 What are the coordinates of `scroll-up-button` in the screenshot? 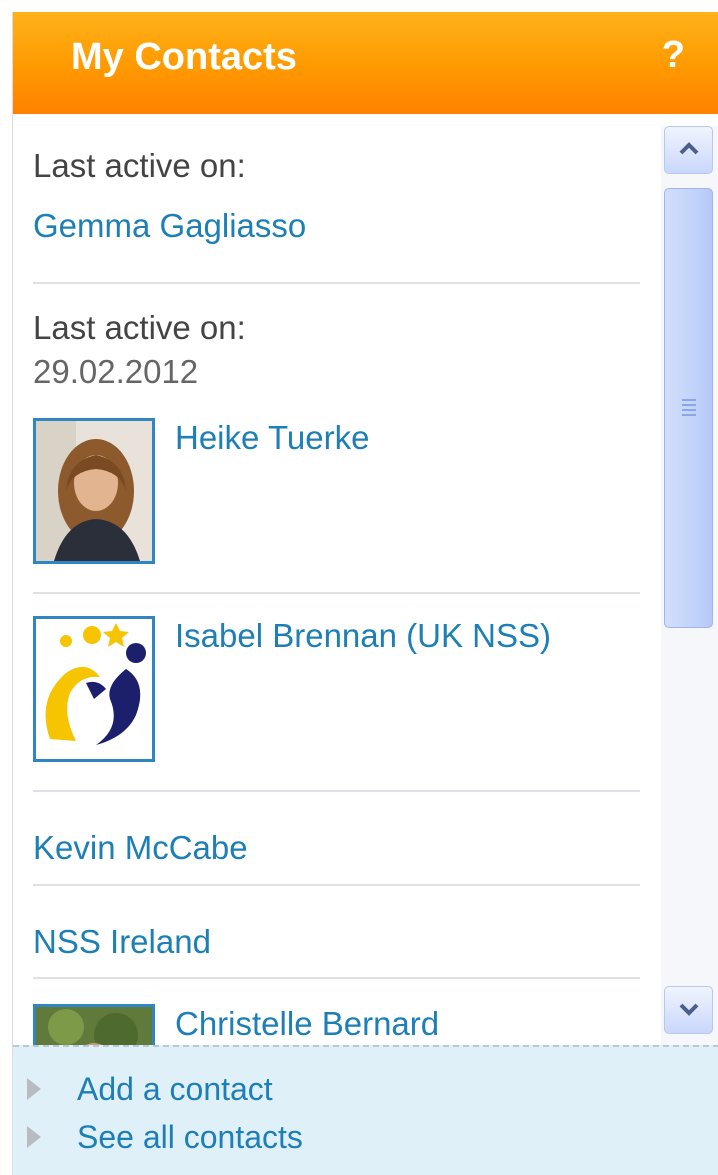 It's located at (688, 150).